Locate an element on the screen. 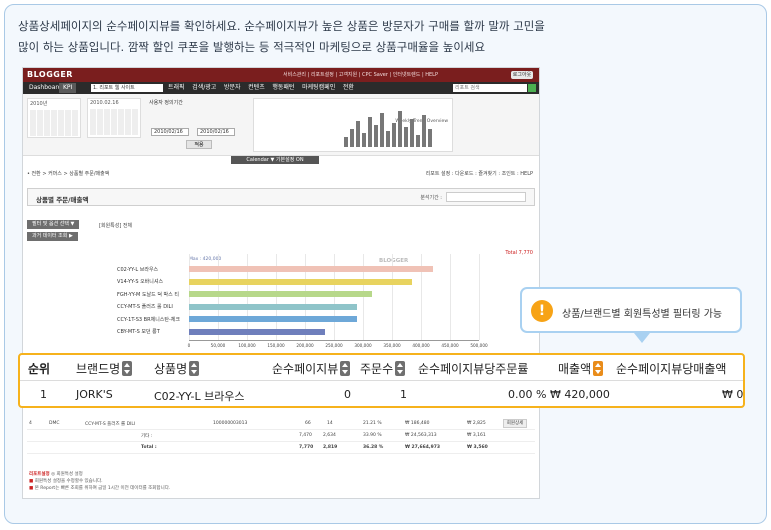 The image size is (771, 530). header-rank: 순위 is located at coordinates (39, 369).